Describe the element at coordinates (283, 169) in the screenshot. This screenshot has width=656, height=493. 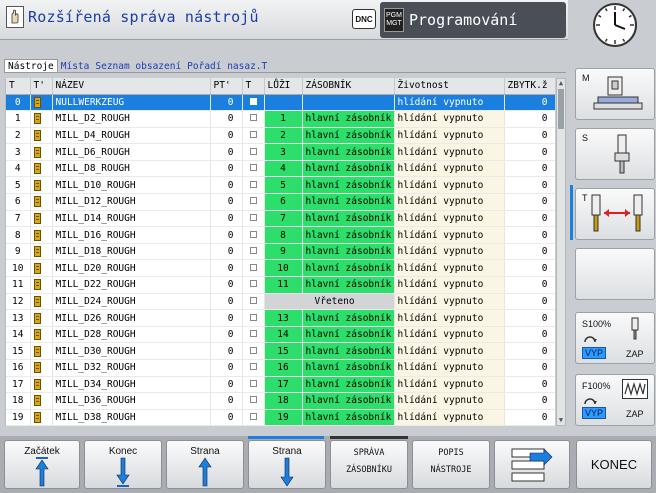
I see `cell-pocket: 4` at that location.